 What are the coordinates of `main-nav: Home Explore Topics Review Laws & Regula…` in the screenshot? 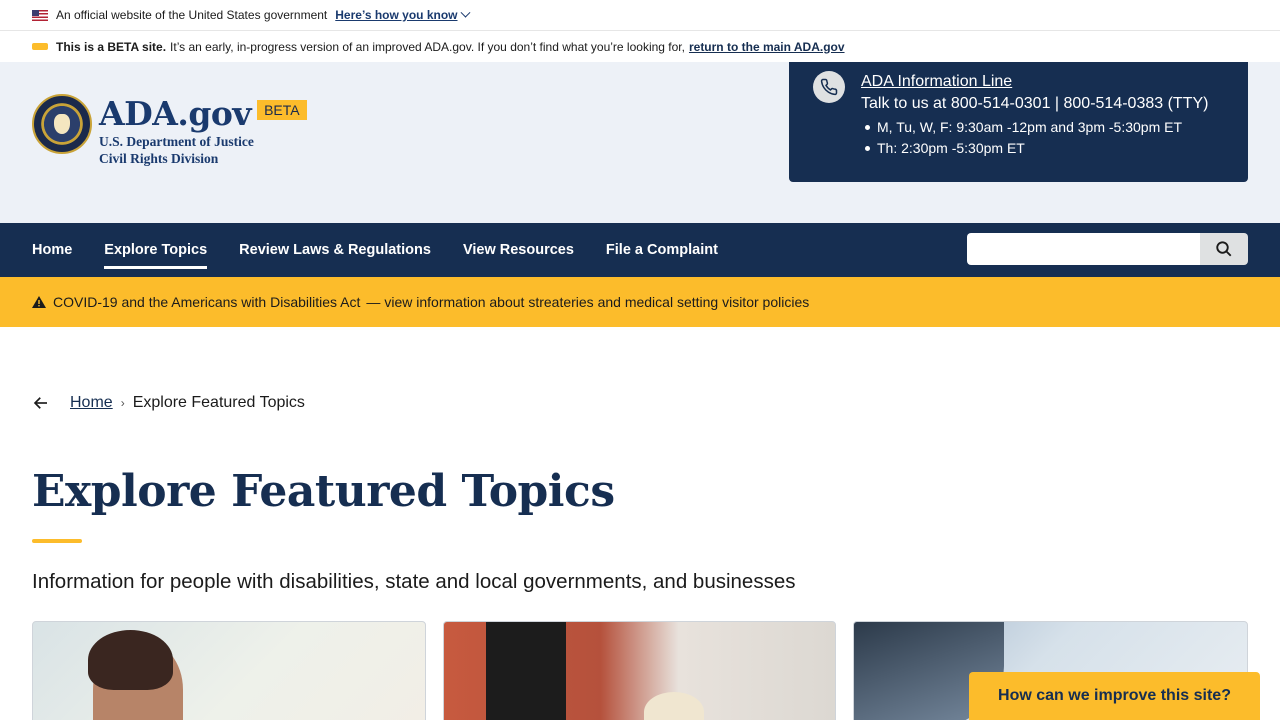 It's located at (640, 250).